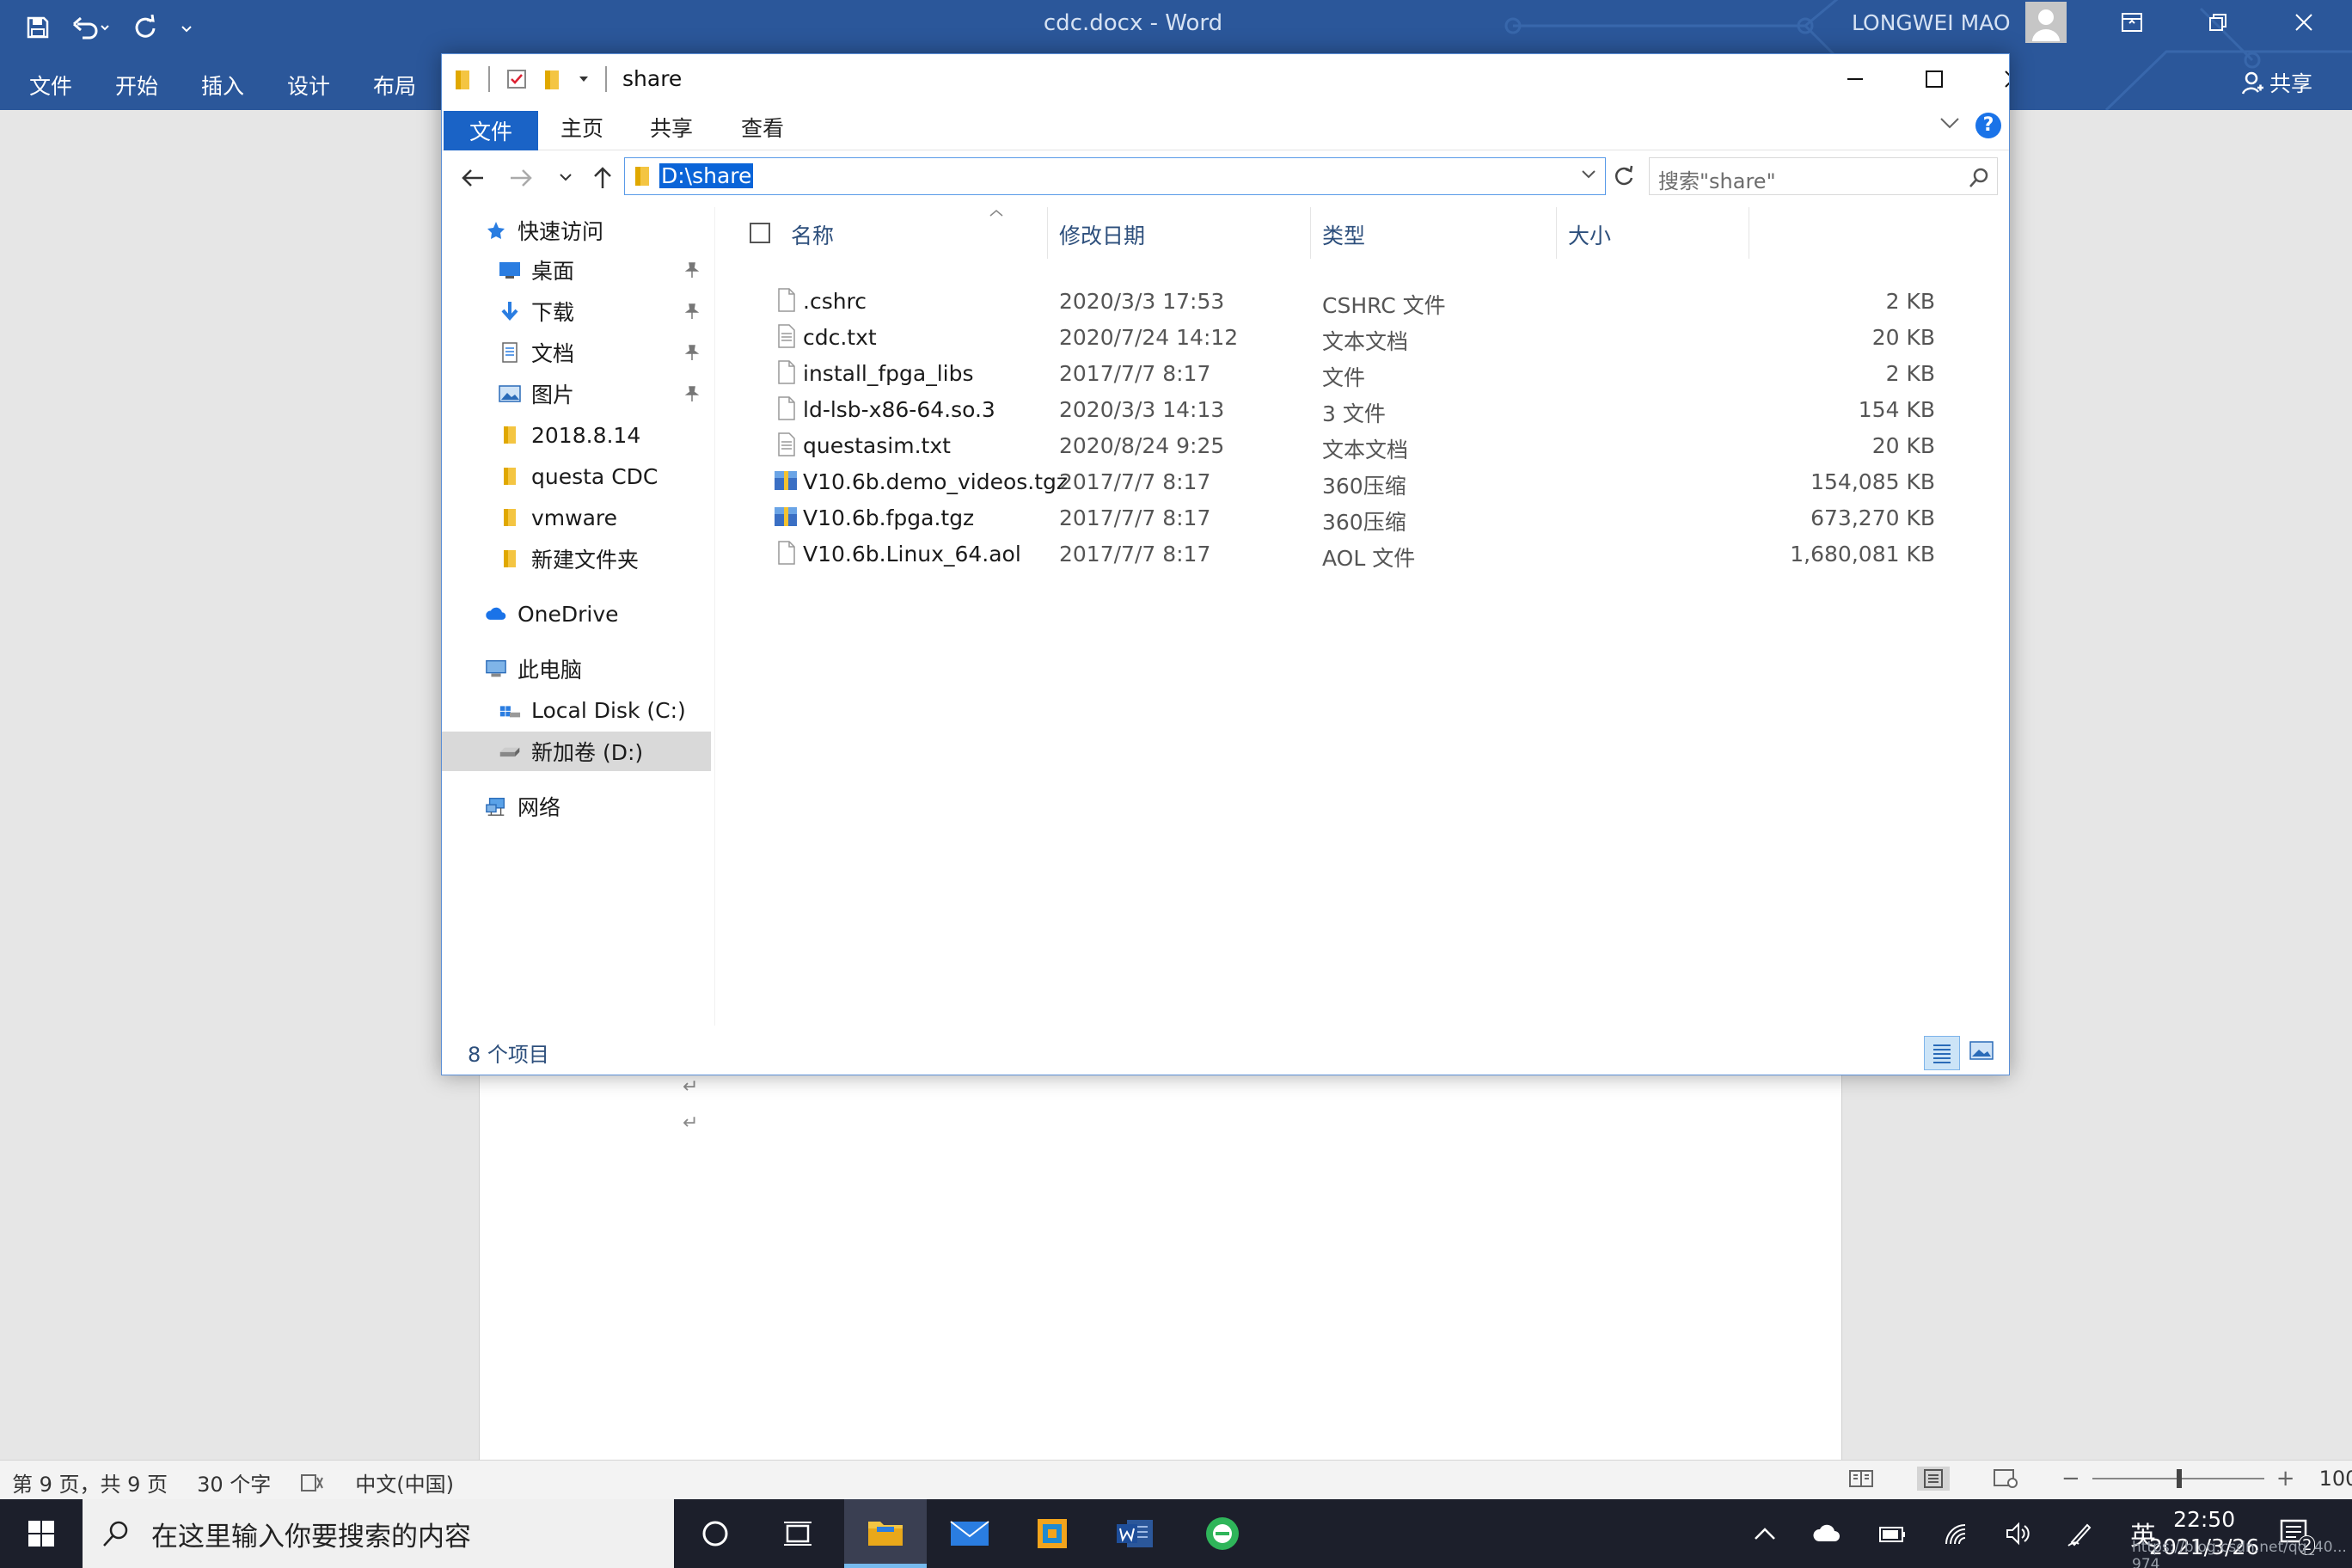 Image resolution: width=2352 pixels, height=1568 pixels. Describe the element at coordinates (578, 710) in the screenshot. I see `nav-item-local-disk-c: Local Disk (C:)` at that location.